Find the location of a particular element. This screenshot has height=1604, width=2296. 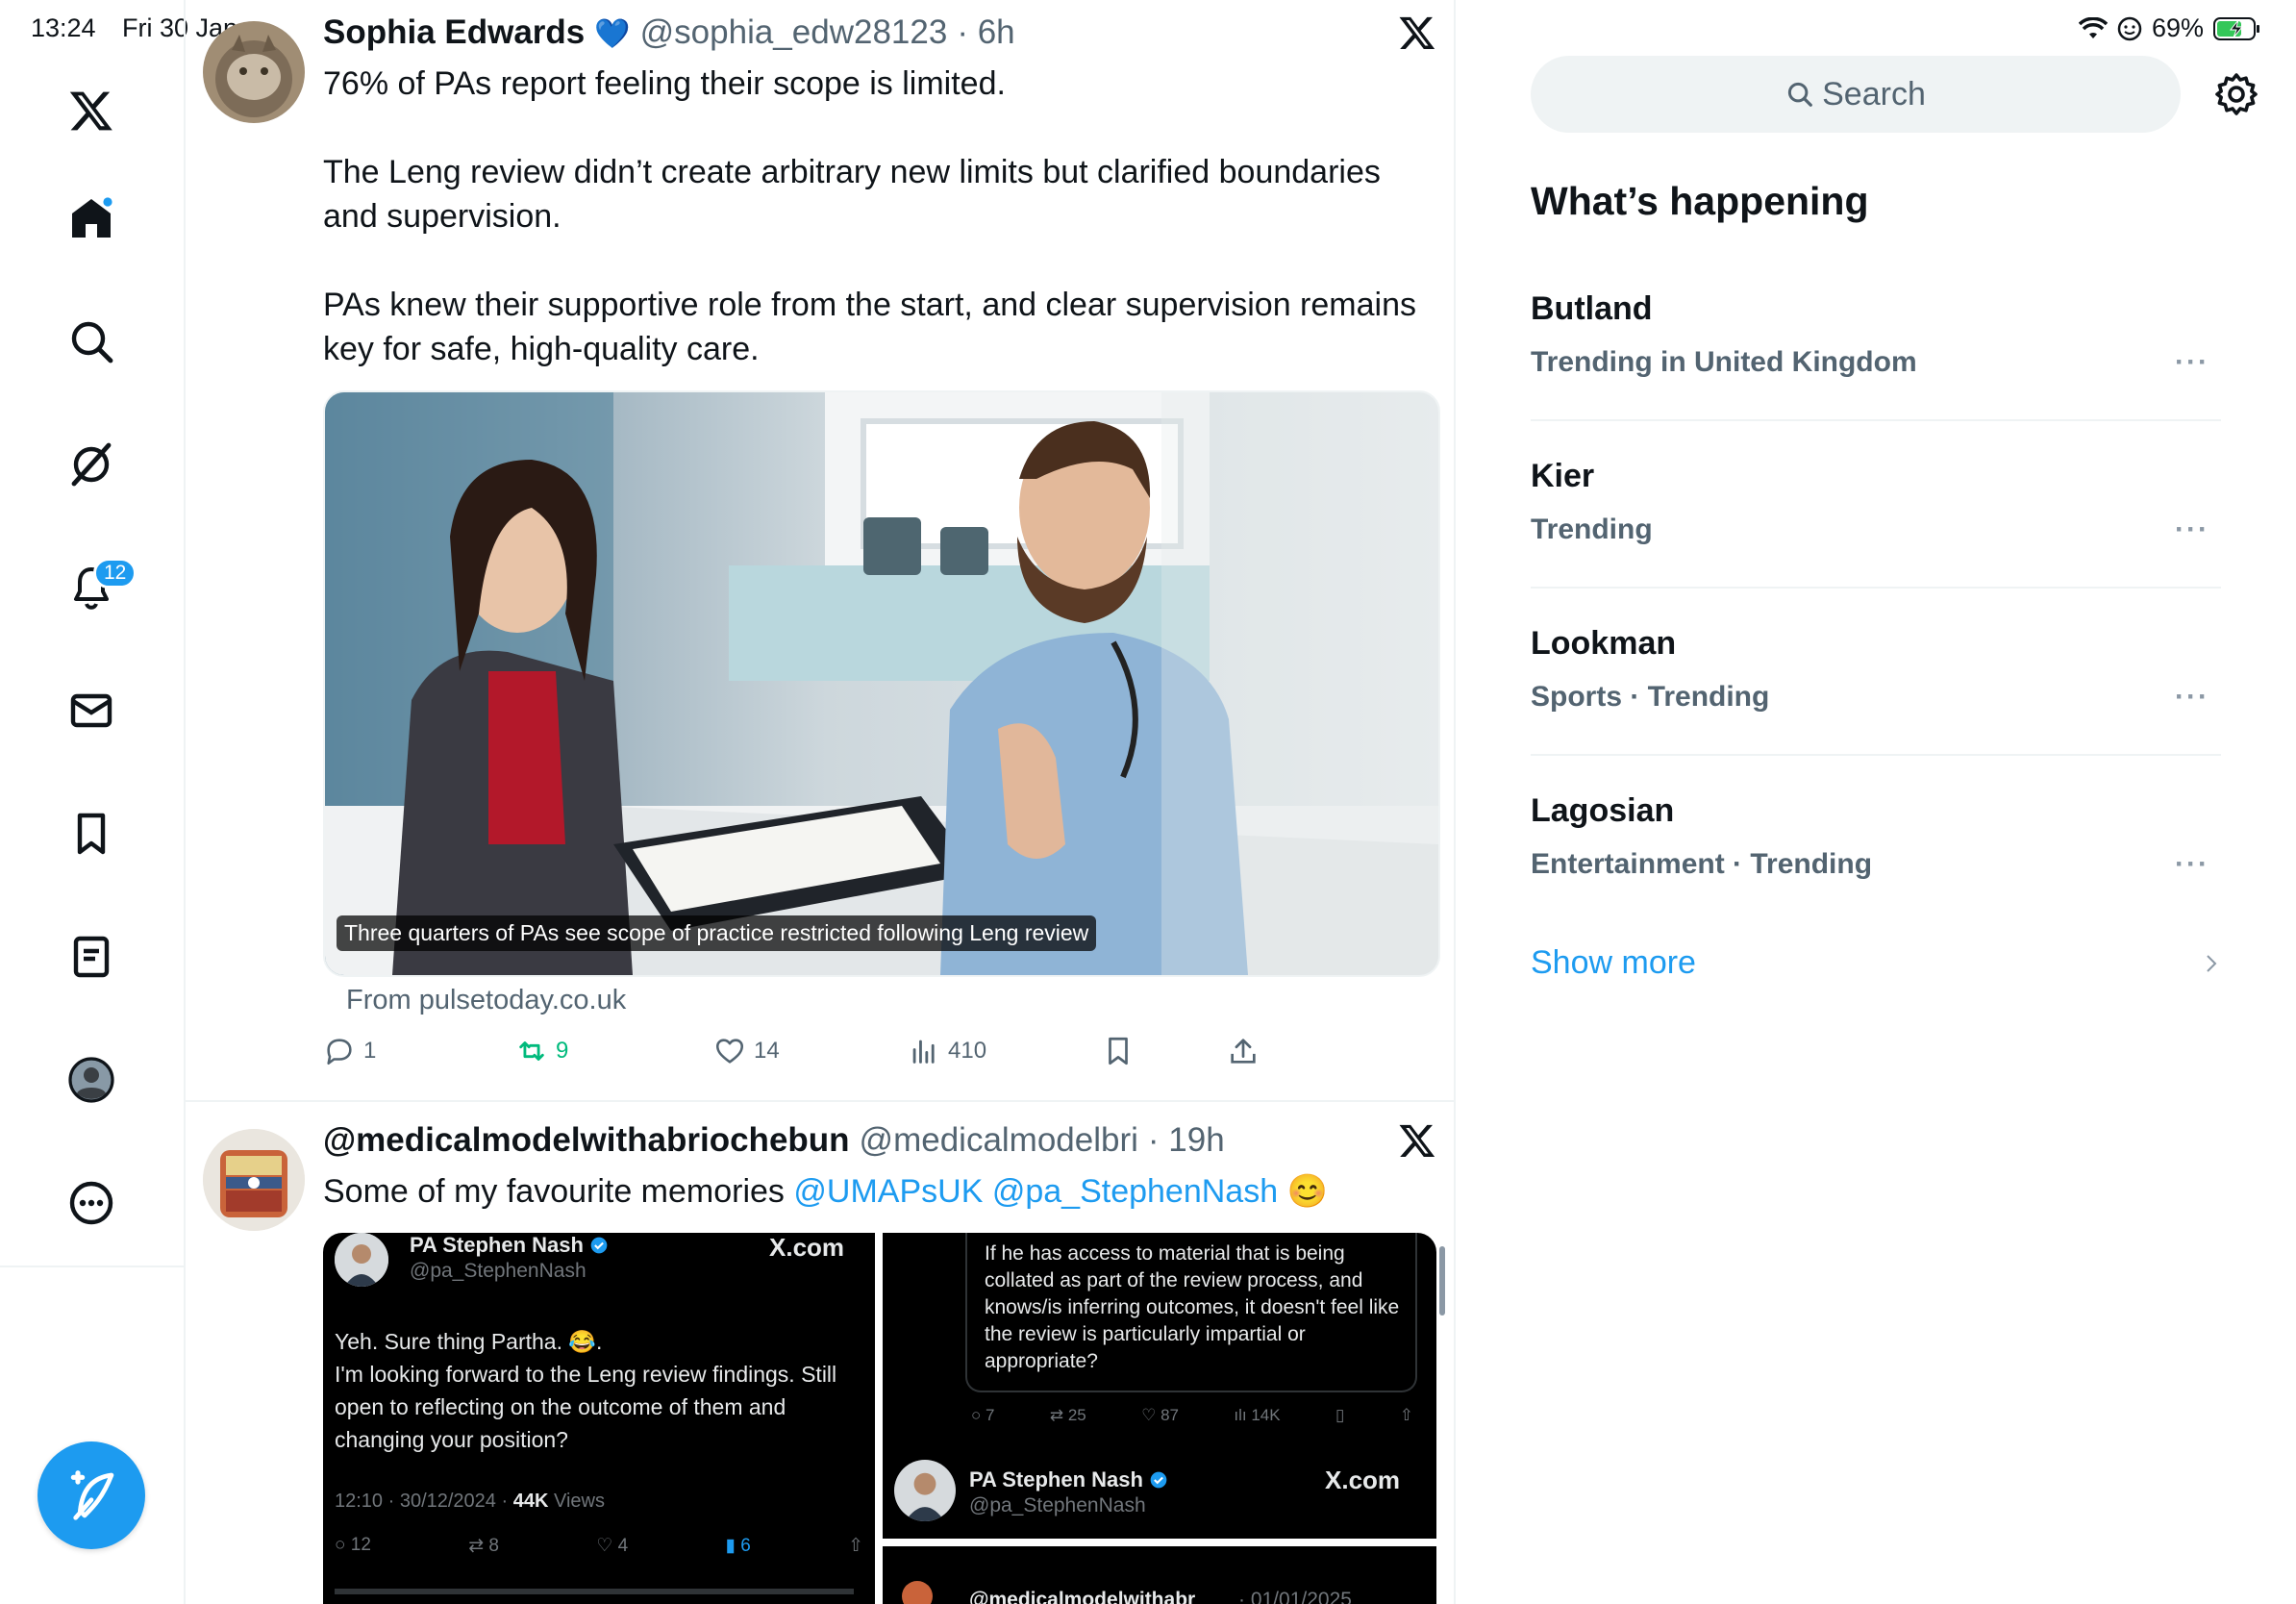

tweet2-handle: @medicalmodelbri is located at coordinates (999, 1140).